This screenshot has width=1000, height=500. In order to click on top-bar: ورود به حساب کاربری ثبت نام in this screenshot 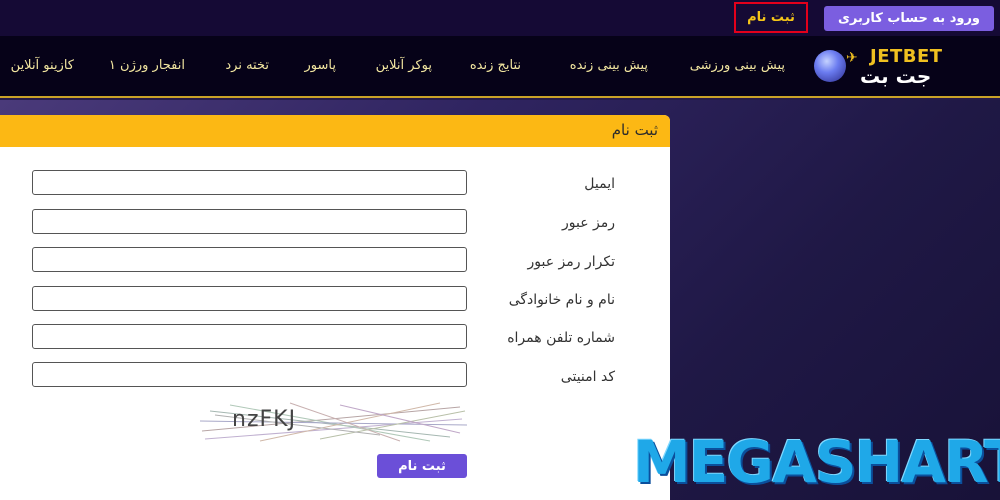, I will do `click(500, 18)`.